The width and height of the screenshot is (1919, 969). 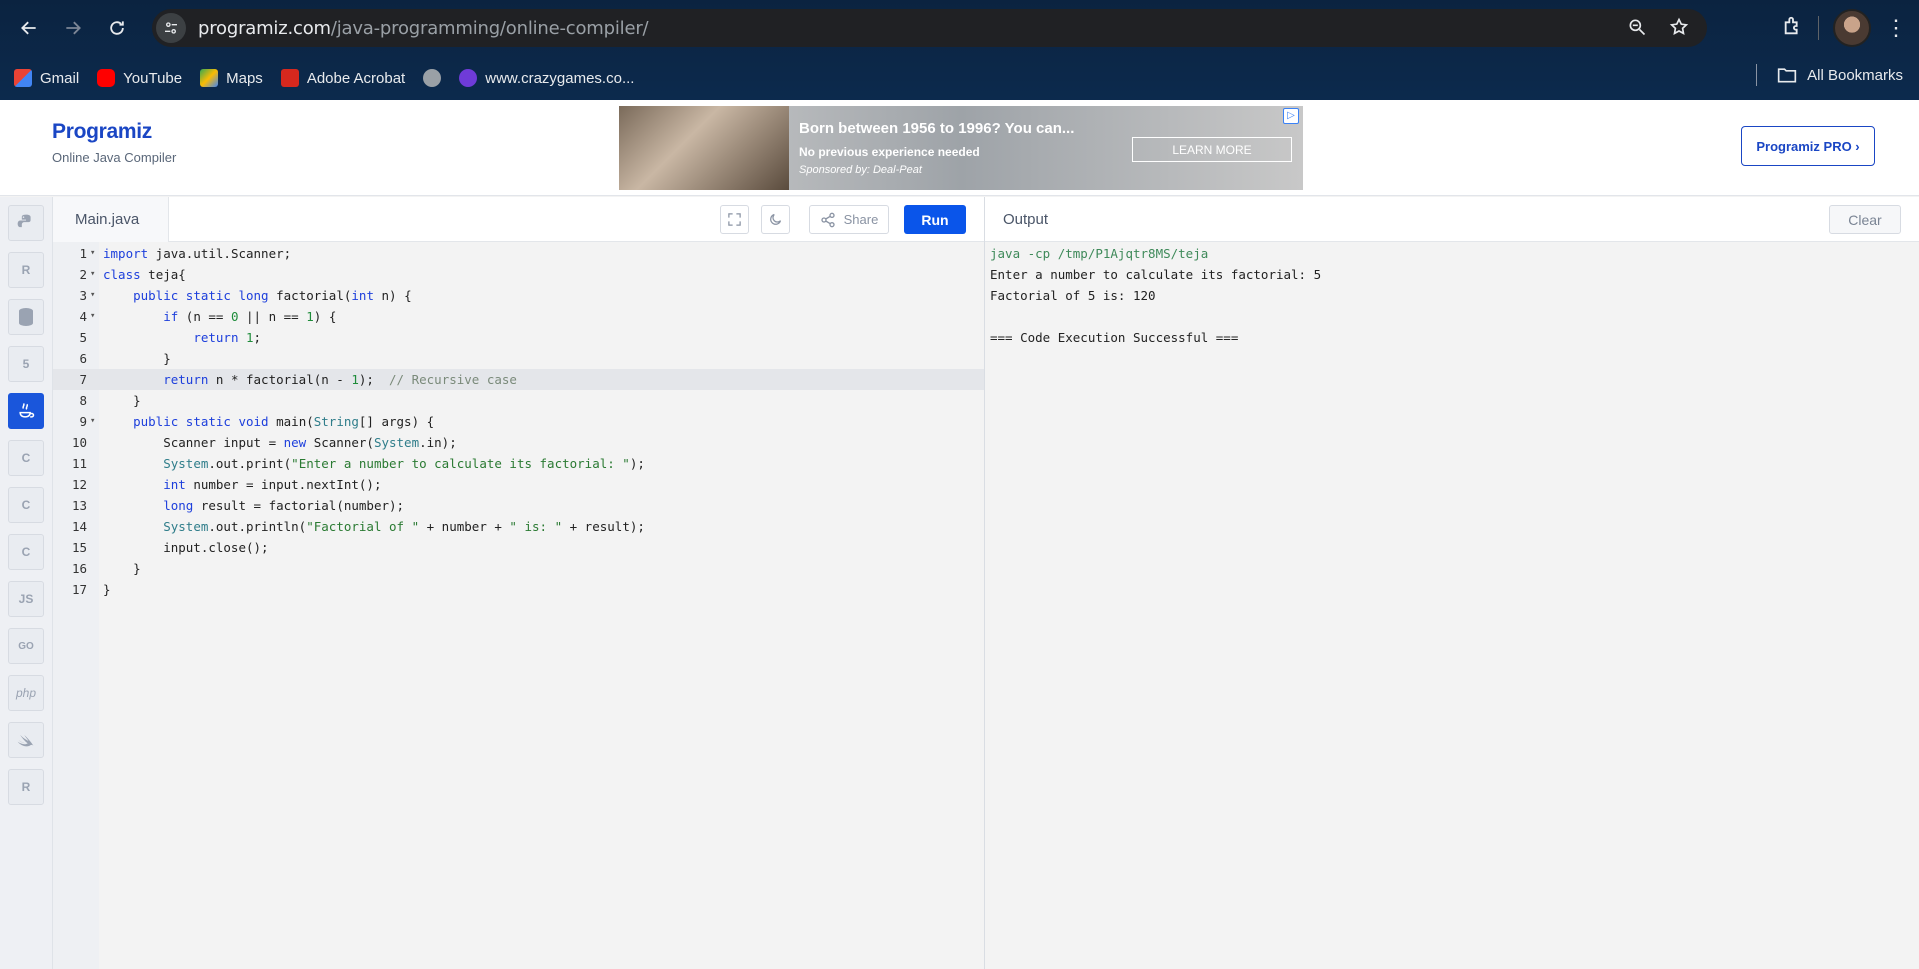 What do you see at coordinates (1852, 28) in the screenshot?
I see `profile-avatar` at bounding box center [1852, 28].